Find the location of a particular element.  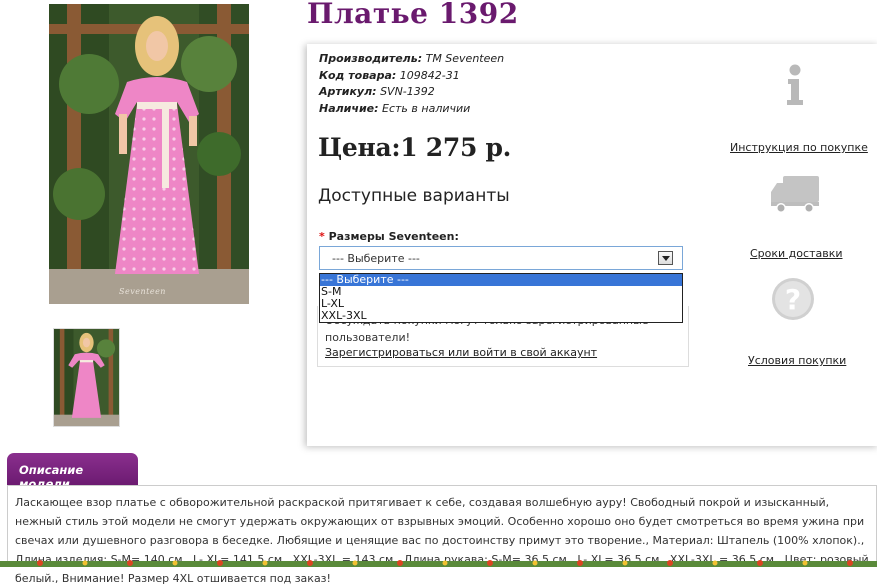

terms-link: Условия покупки is located at coordinates (797, 360).